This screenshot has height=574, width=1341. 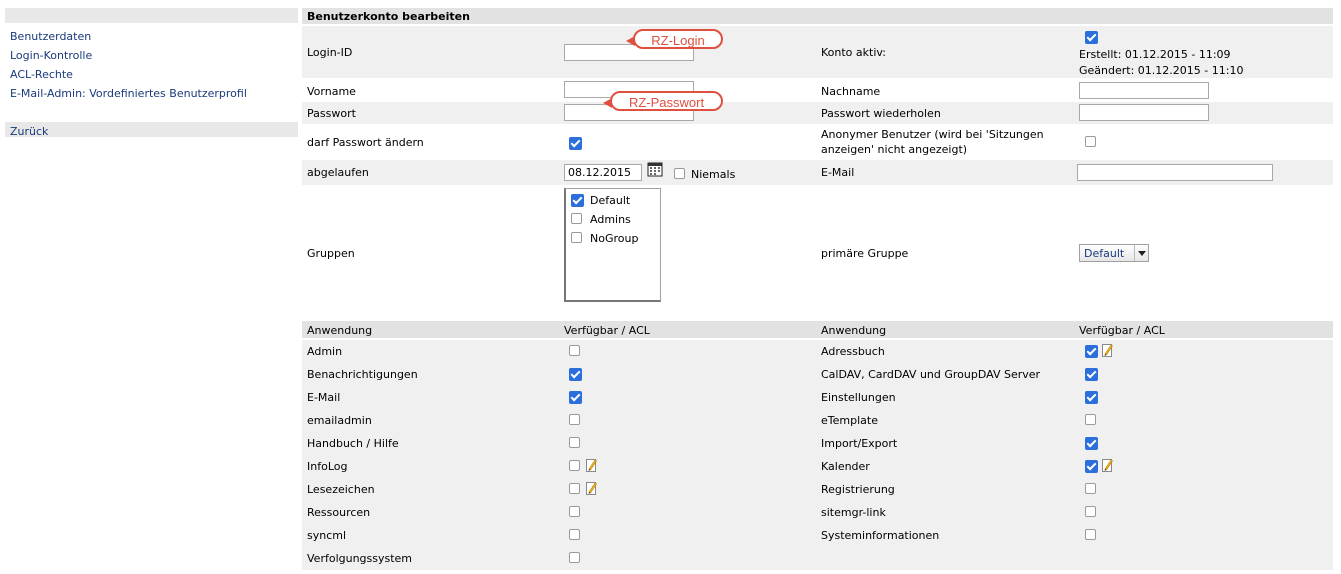 What do you see at coordinates (51, 55) in the screenshot?
I see `sidebar-item-login-kontrolle: Login-Kontrolle` at bounding box center [51, 55].